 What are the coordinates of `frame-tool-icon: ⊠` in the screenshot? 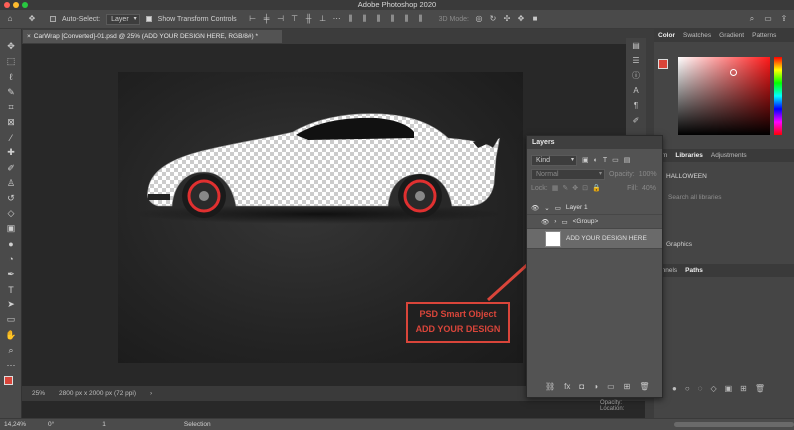 It's located at (11, 122).